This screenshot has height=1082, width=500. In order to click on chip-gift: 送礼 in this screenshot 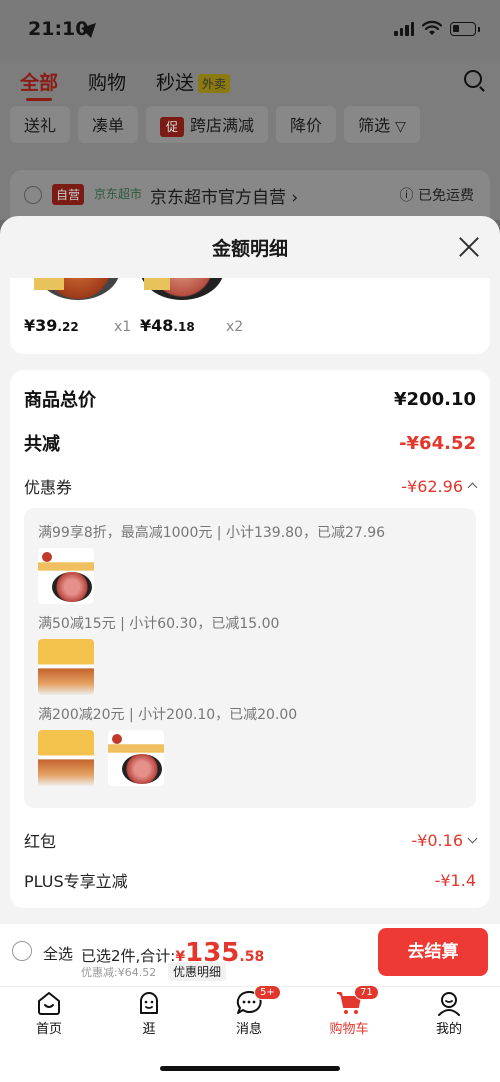, I will do `click(40, 124)`.